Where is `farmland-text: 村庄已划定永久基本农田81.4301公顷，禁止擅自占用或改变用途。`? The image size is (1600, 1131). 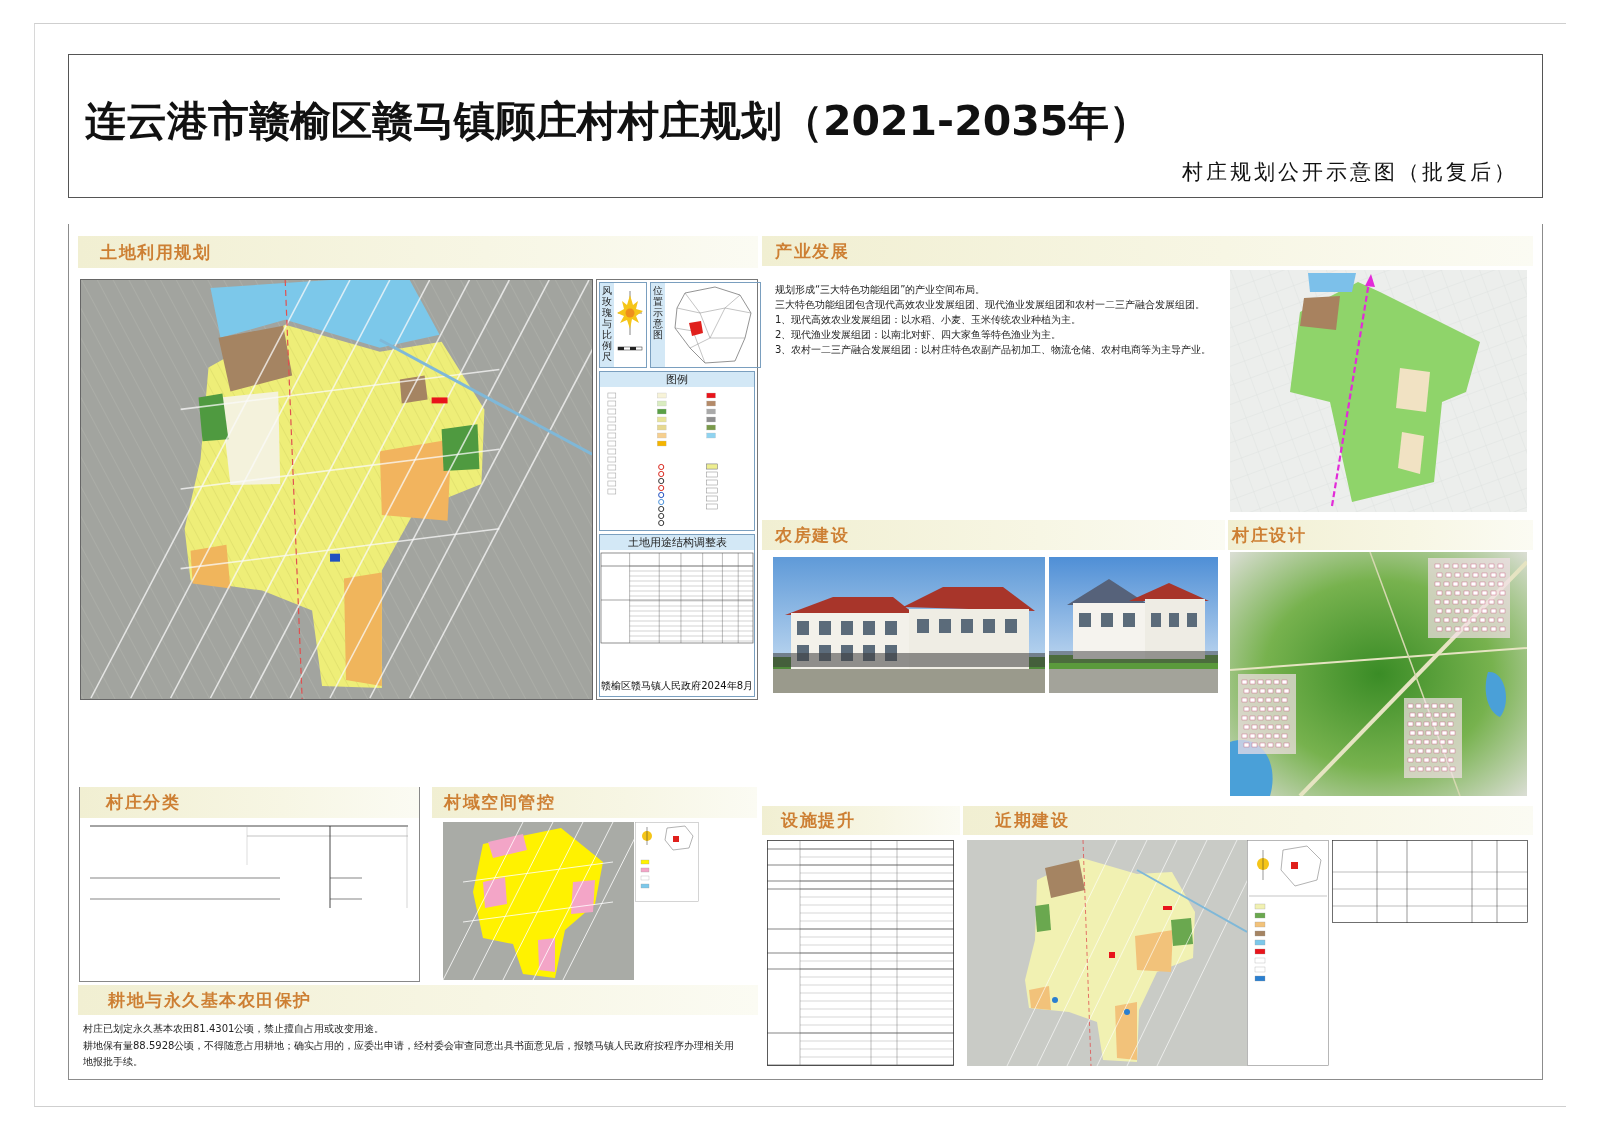
farmland-text: 村庄已划定永久基本农田81.4301公顷，禁止擅自占用或改变用途。 is located at coordinates (234, 1029).